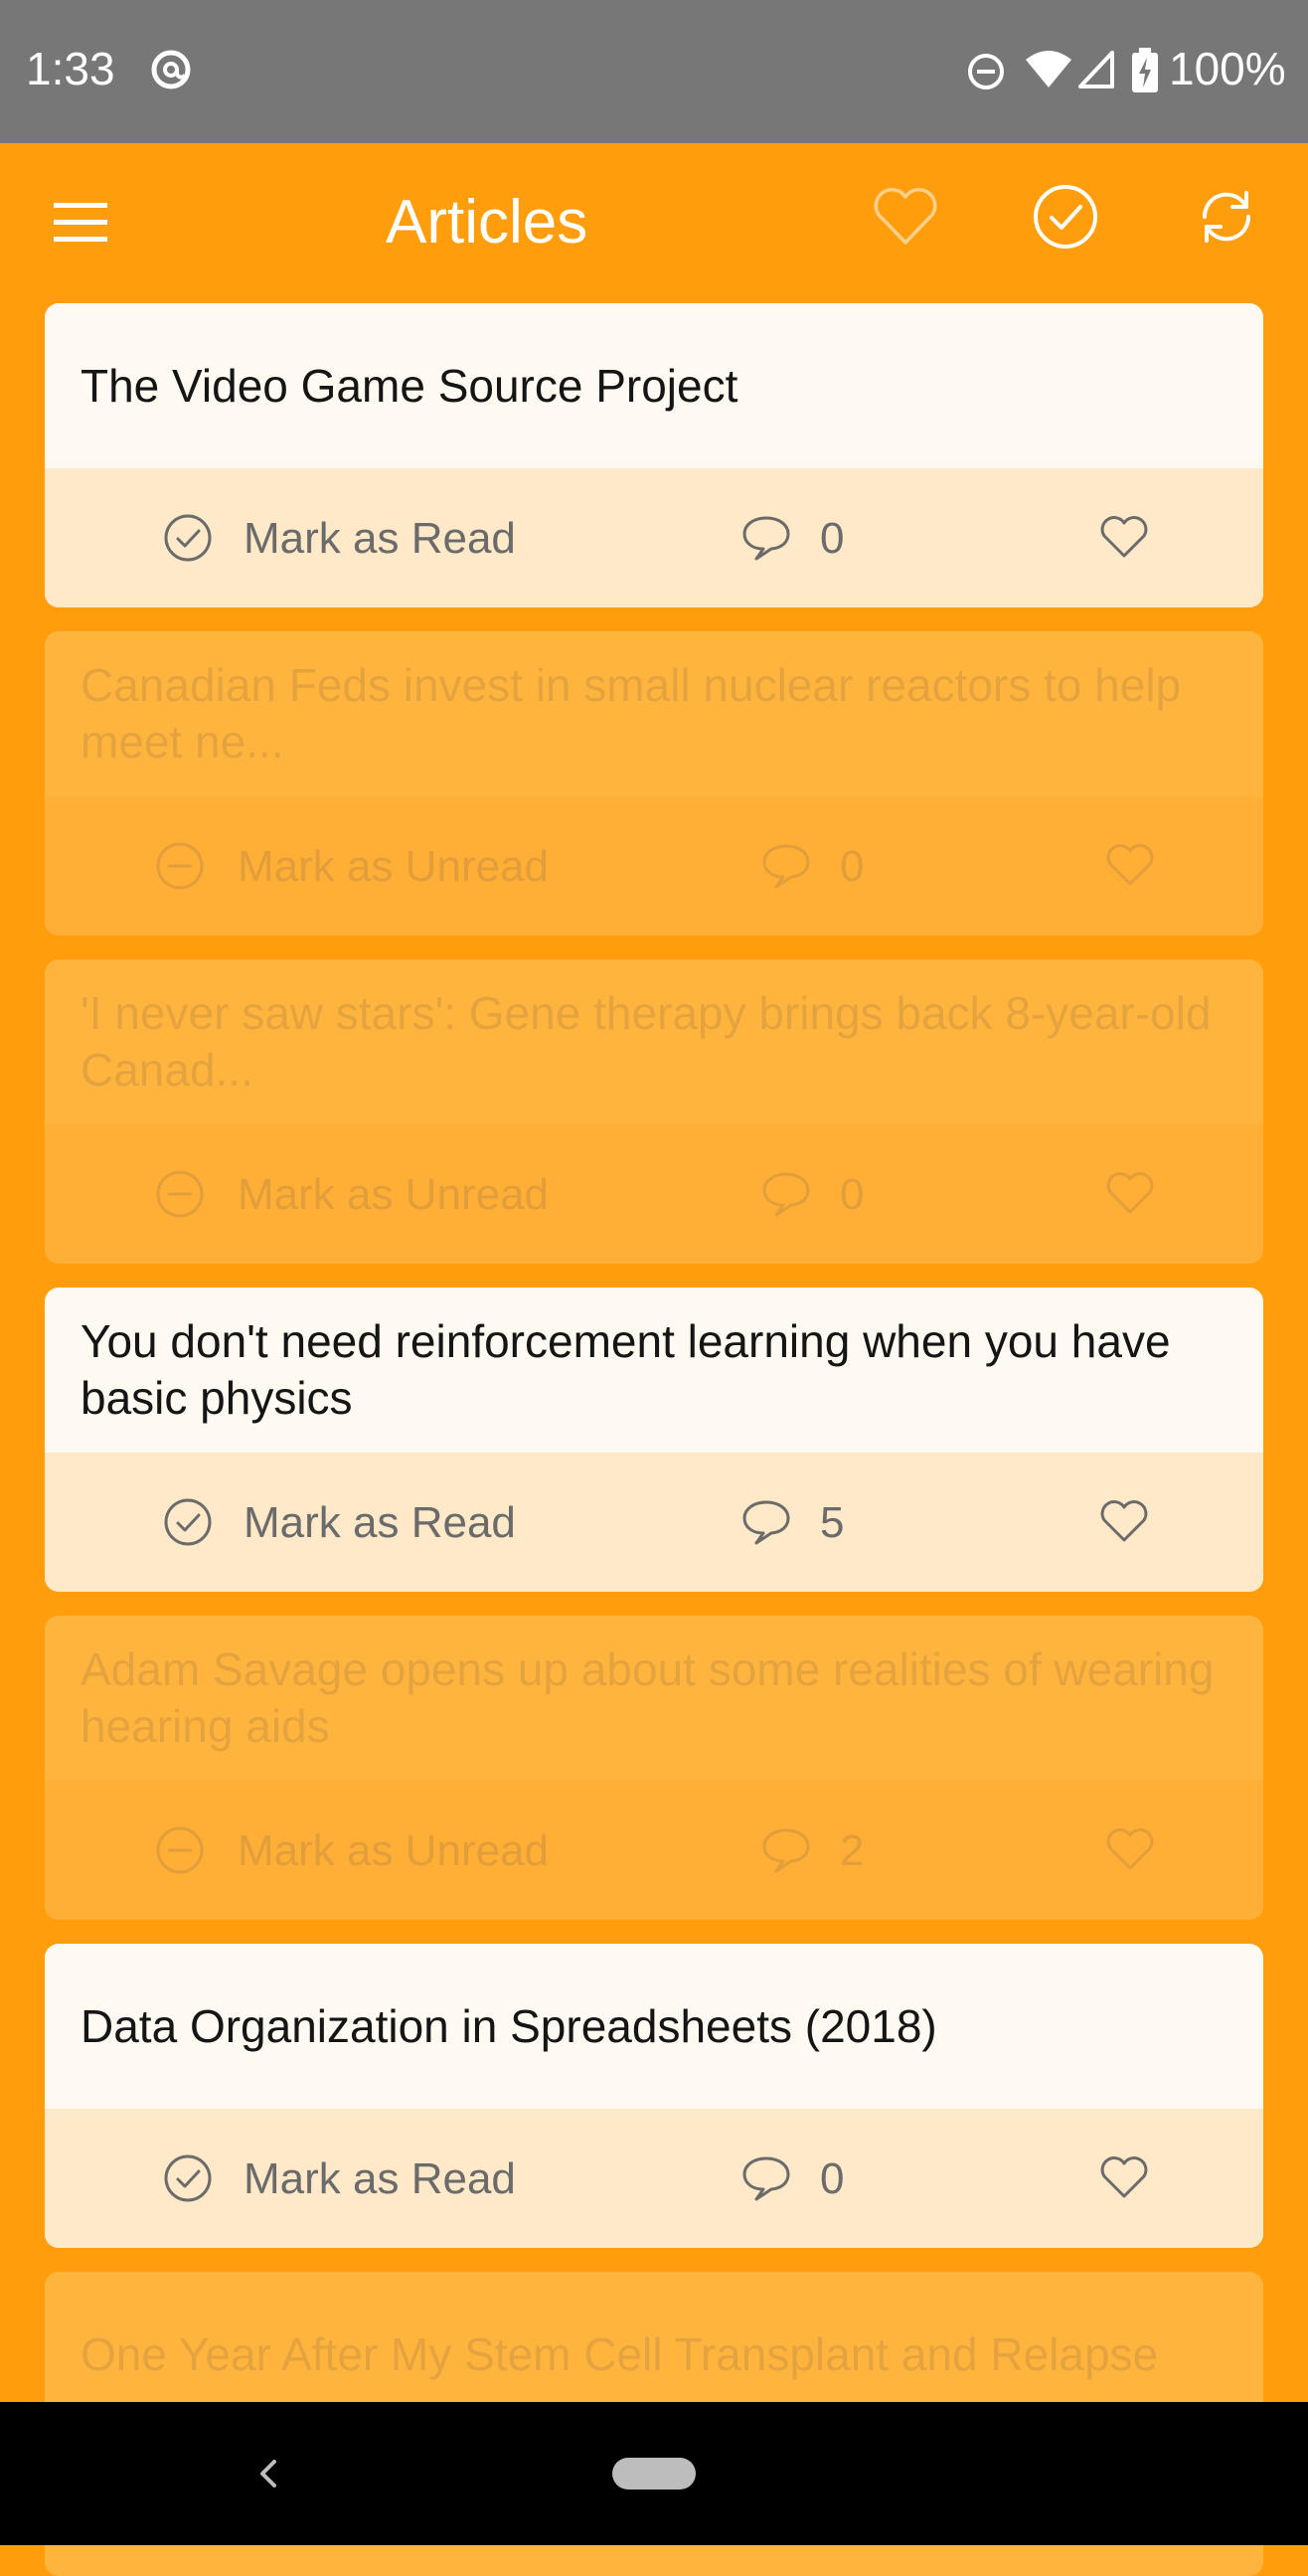 Image resolution: width=1308 pixels, height=2576 pixels. What do you see at coordinates (654, 71) in the screenshot?
I see `status-bar: 1:33 100%` at bounding box center [654, 71].